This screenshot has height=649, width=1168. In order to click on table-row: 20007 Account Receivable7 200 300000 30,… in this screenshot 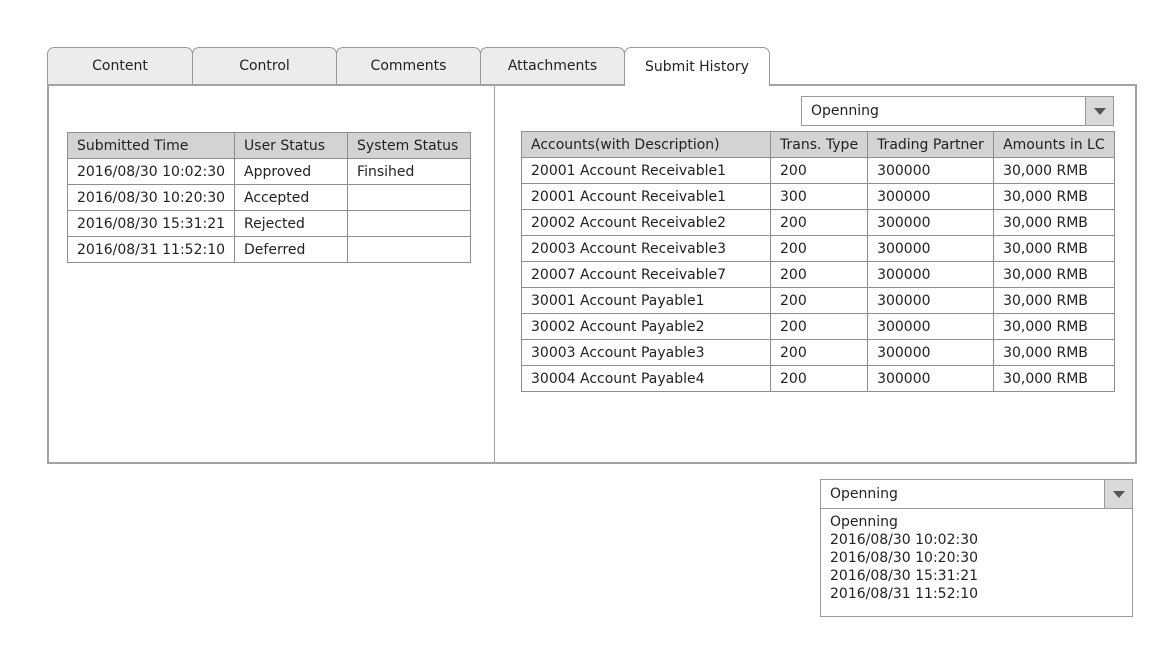, I will do `click(818, 274)`.